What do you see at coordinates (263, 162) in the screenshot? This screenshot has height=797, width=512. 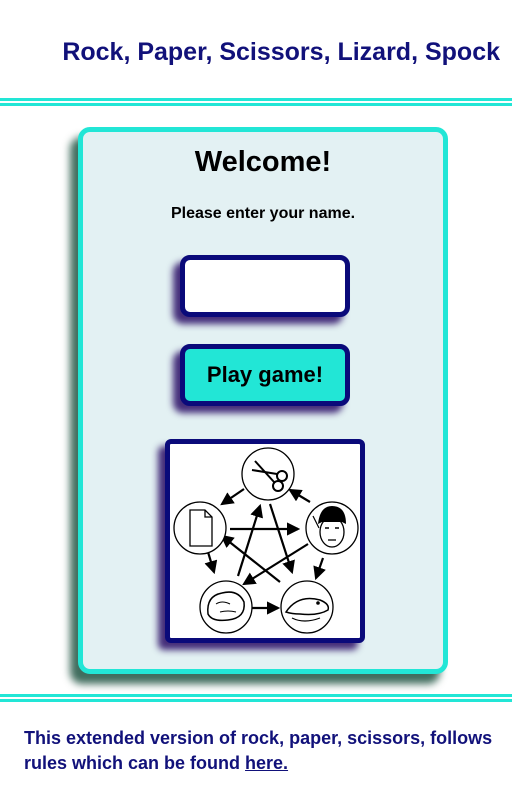 I see `welcome-heading: Welcome!` at bounding box center [263, 162].